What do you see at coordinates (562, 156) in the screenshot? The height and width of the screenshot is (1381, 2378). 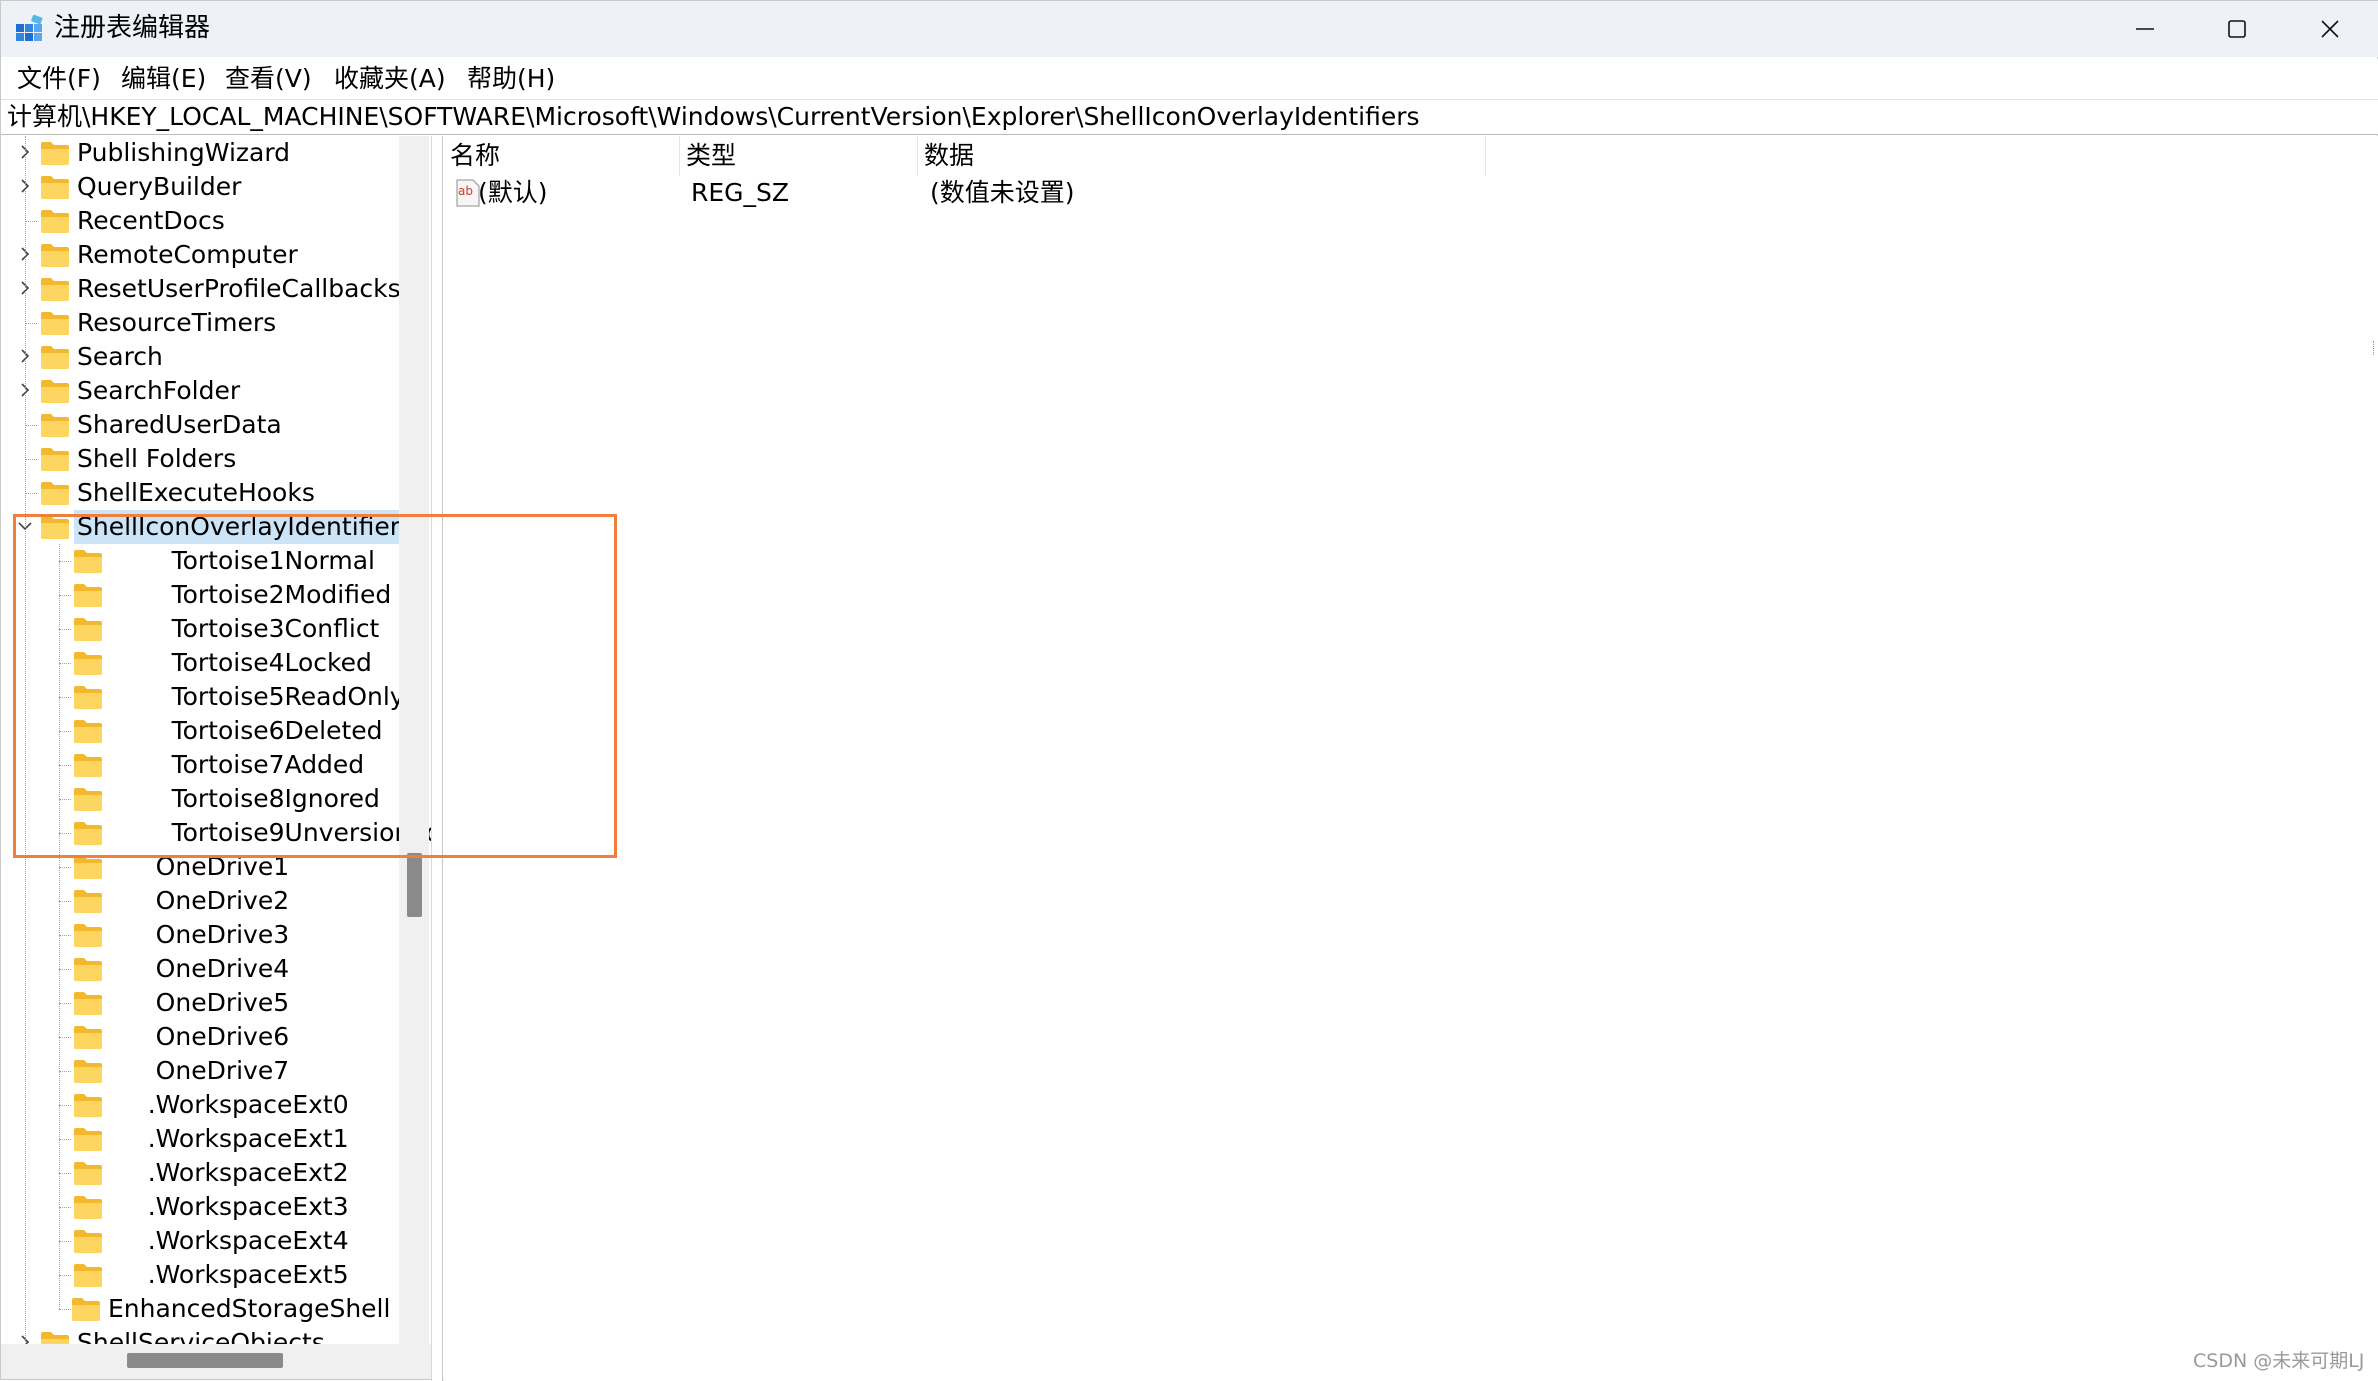 I see `column-header-name: 名称` at bounding box center [562, 156].